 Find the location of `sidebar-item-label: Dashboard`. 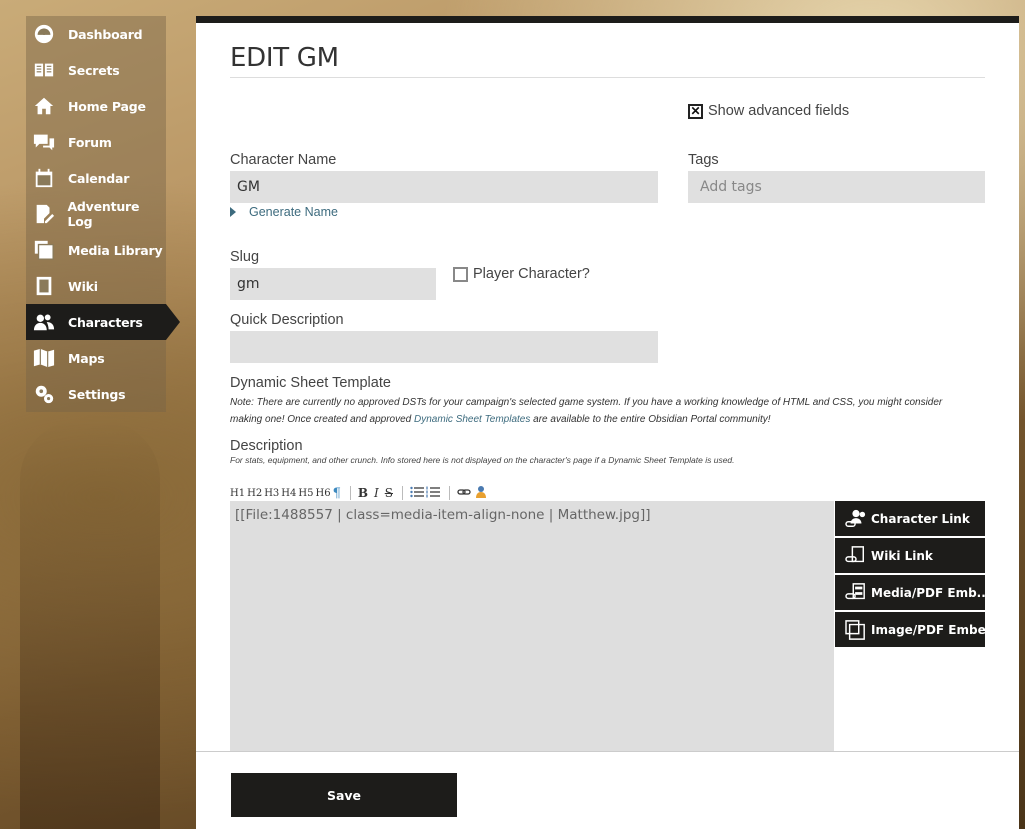

sidebar-item-label: Dashboard is located at coordinates (105, 34).